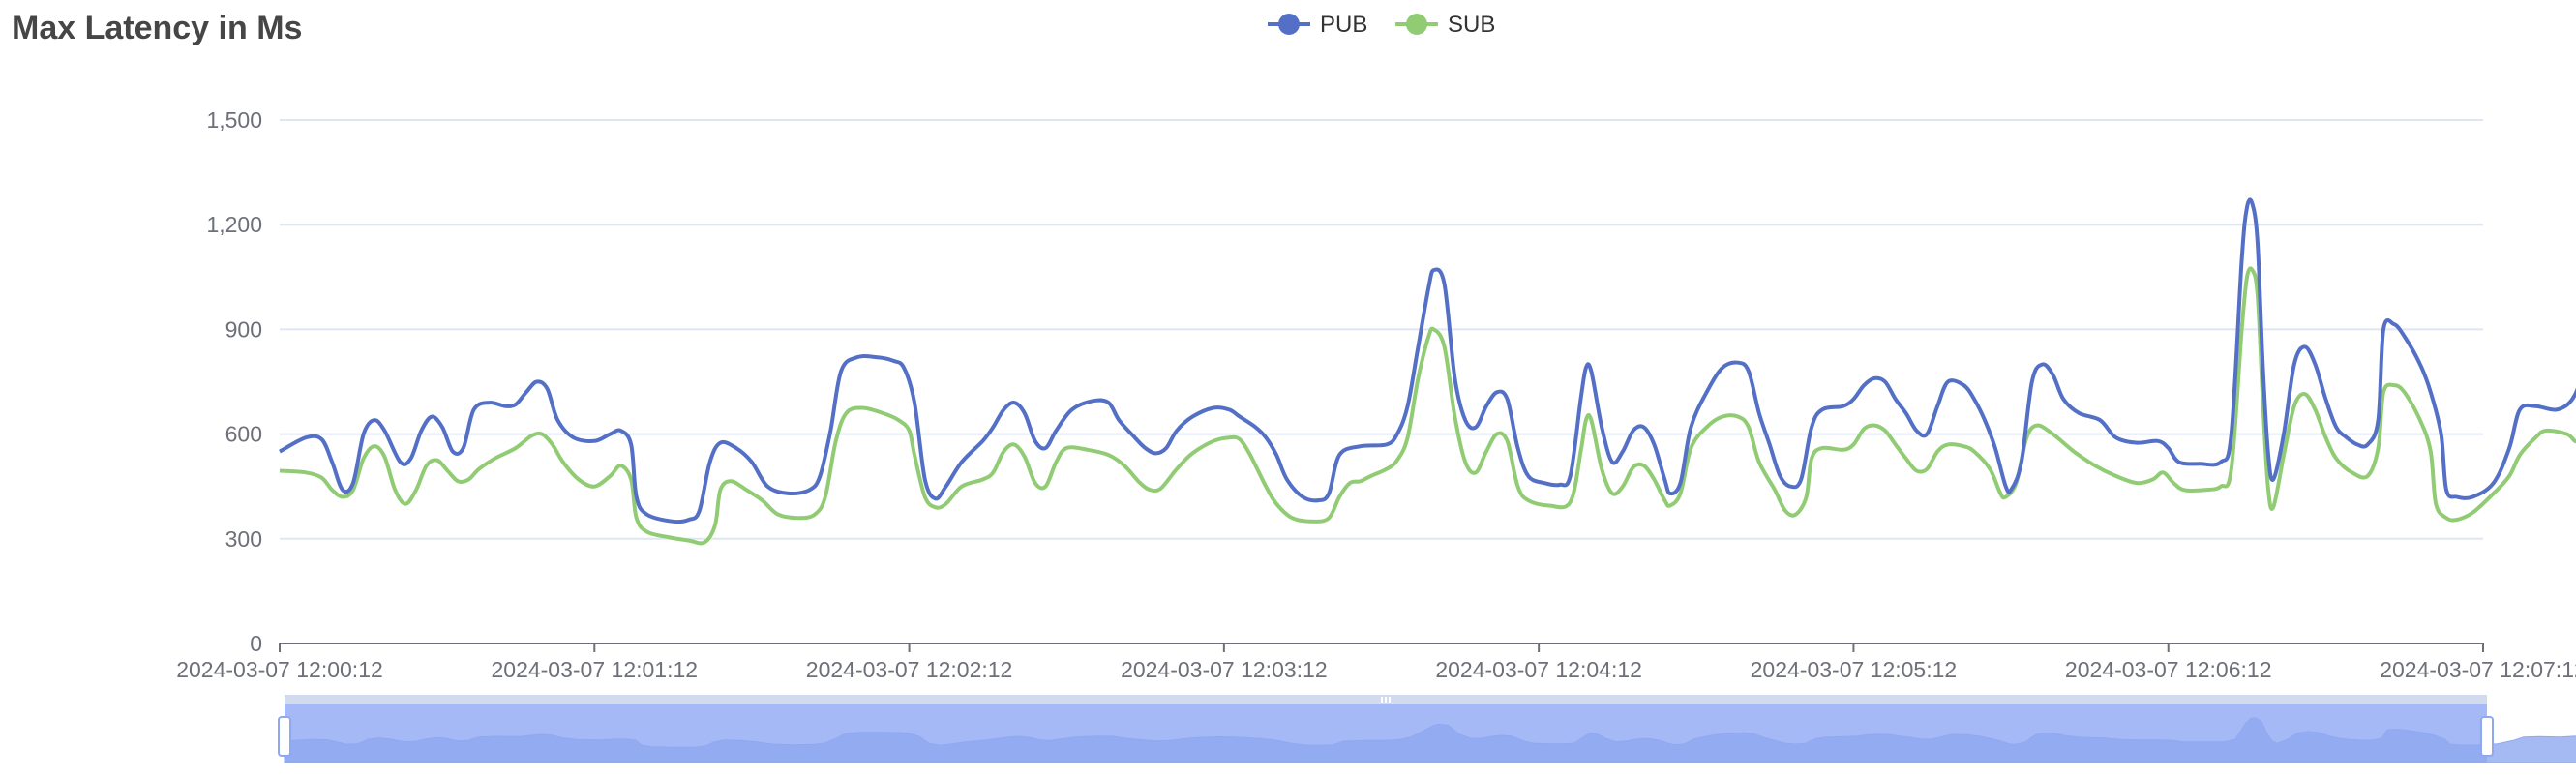 The width and height of the screenshot is (2576, 778). What do you see at coordinates (1427, 729) in the screenshot?
I see `data-zoom-slider` at bounding box center [1427, 729].